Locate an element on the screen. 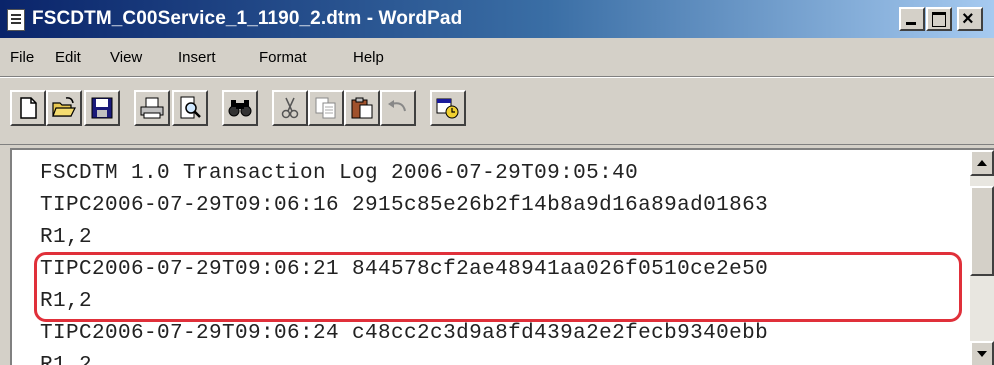 The width and height of the screenshot is (994, 365). find-button is located at coordinates (240, 108).